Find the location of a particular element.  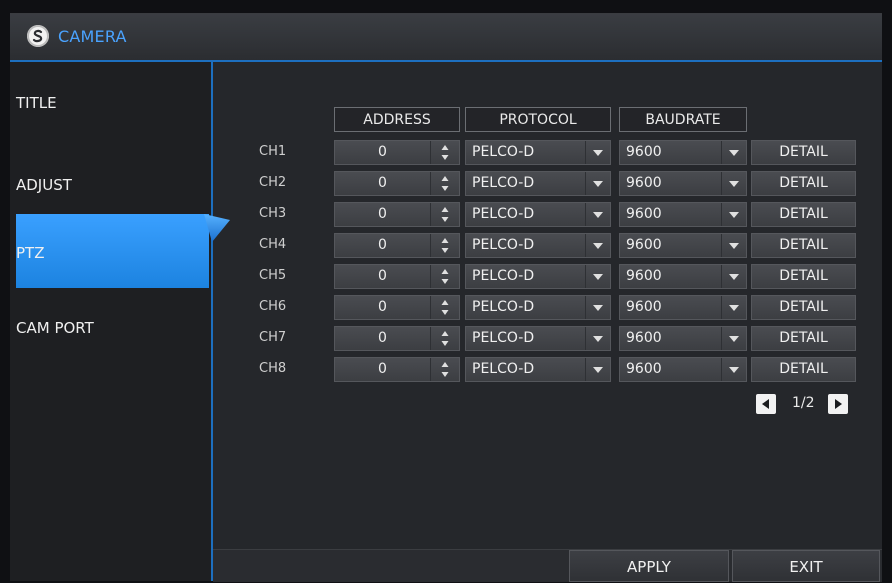

channel-label: CH2 is located at coordinates (273, 182).